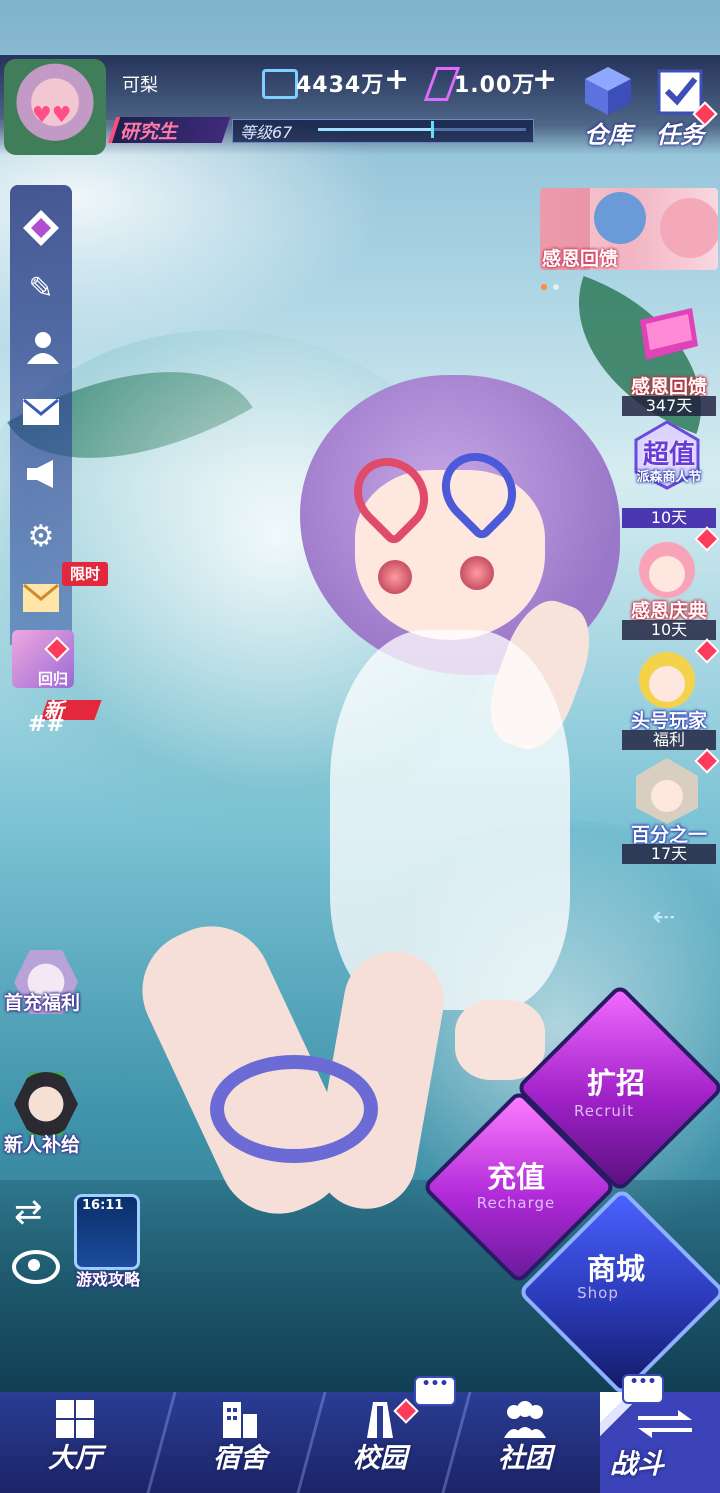 The width and height of the screenshot is (720, 1493). I want to click on level-label: 等级67, so click(266, 132).